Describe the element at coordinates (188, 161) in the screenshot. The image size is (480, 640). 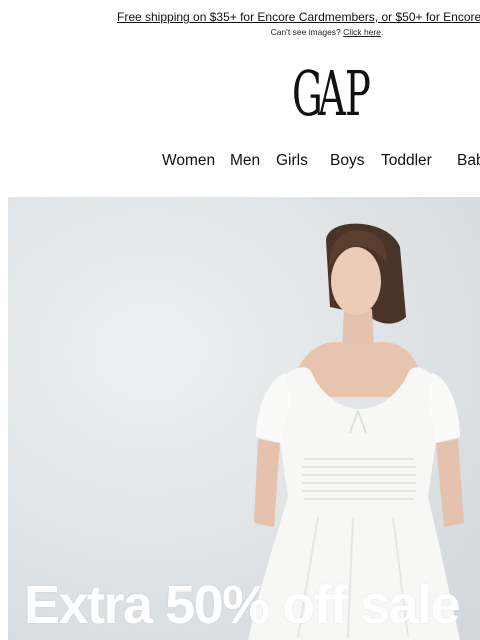
I see `nav-item-women: Women` at that location.